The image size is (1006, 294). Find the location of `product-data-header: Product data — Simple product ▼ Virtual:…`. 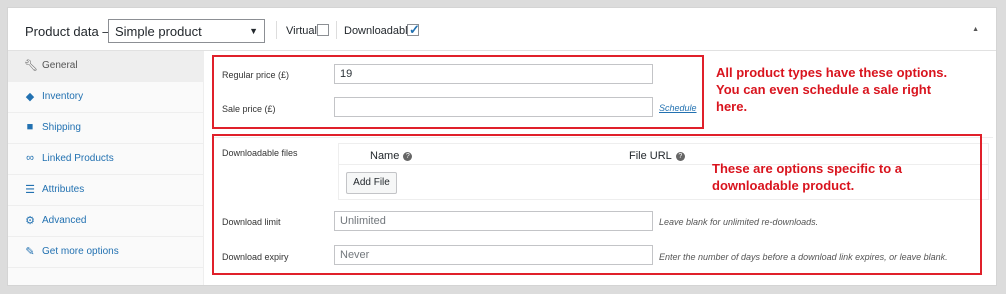

product-data-header: Product data — Simple product ▼ Virtual:… is located at coordinates (502, 29).